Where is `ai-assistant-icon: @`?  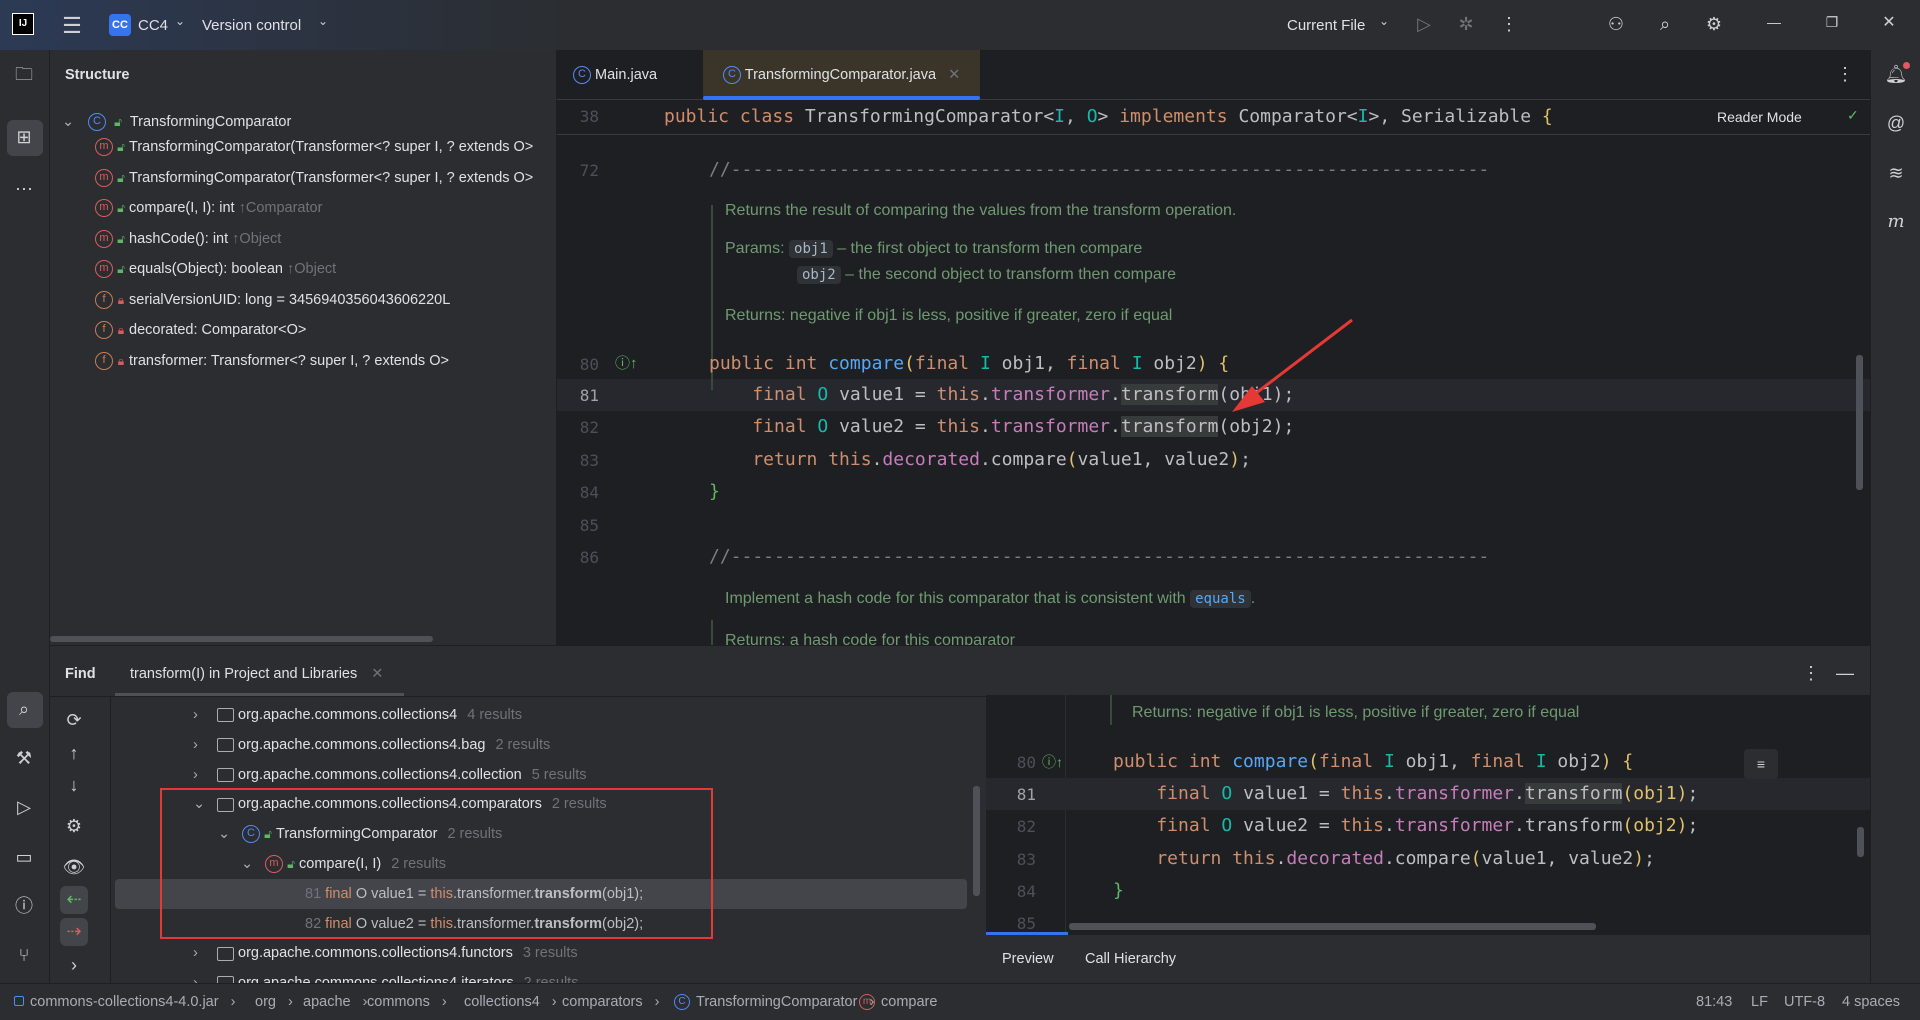 ai-assistant-icon: @ is located at coordinates (1896, 123).